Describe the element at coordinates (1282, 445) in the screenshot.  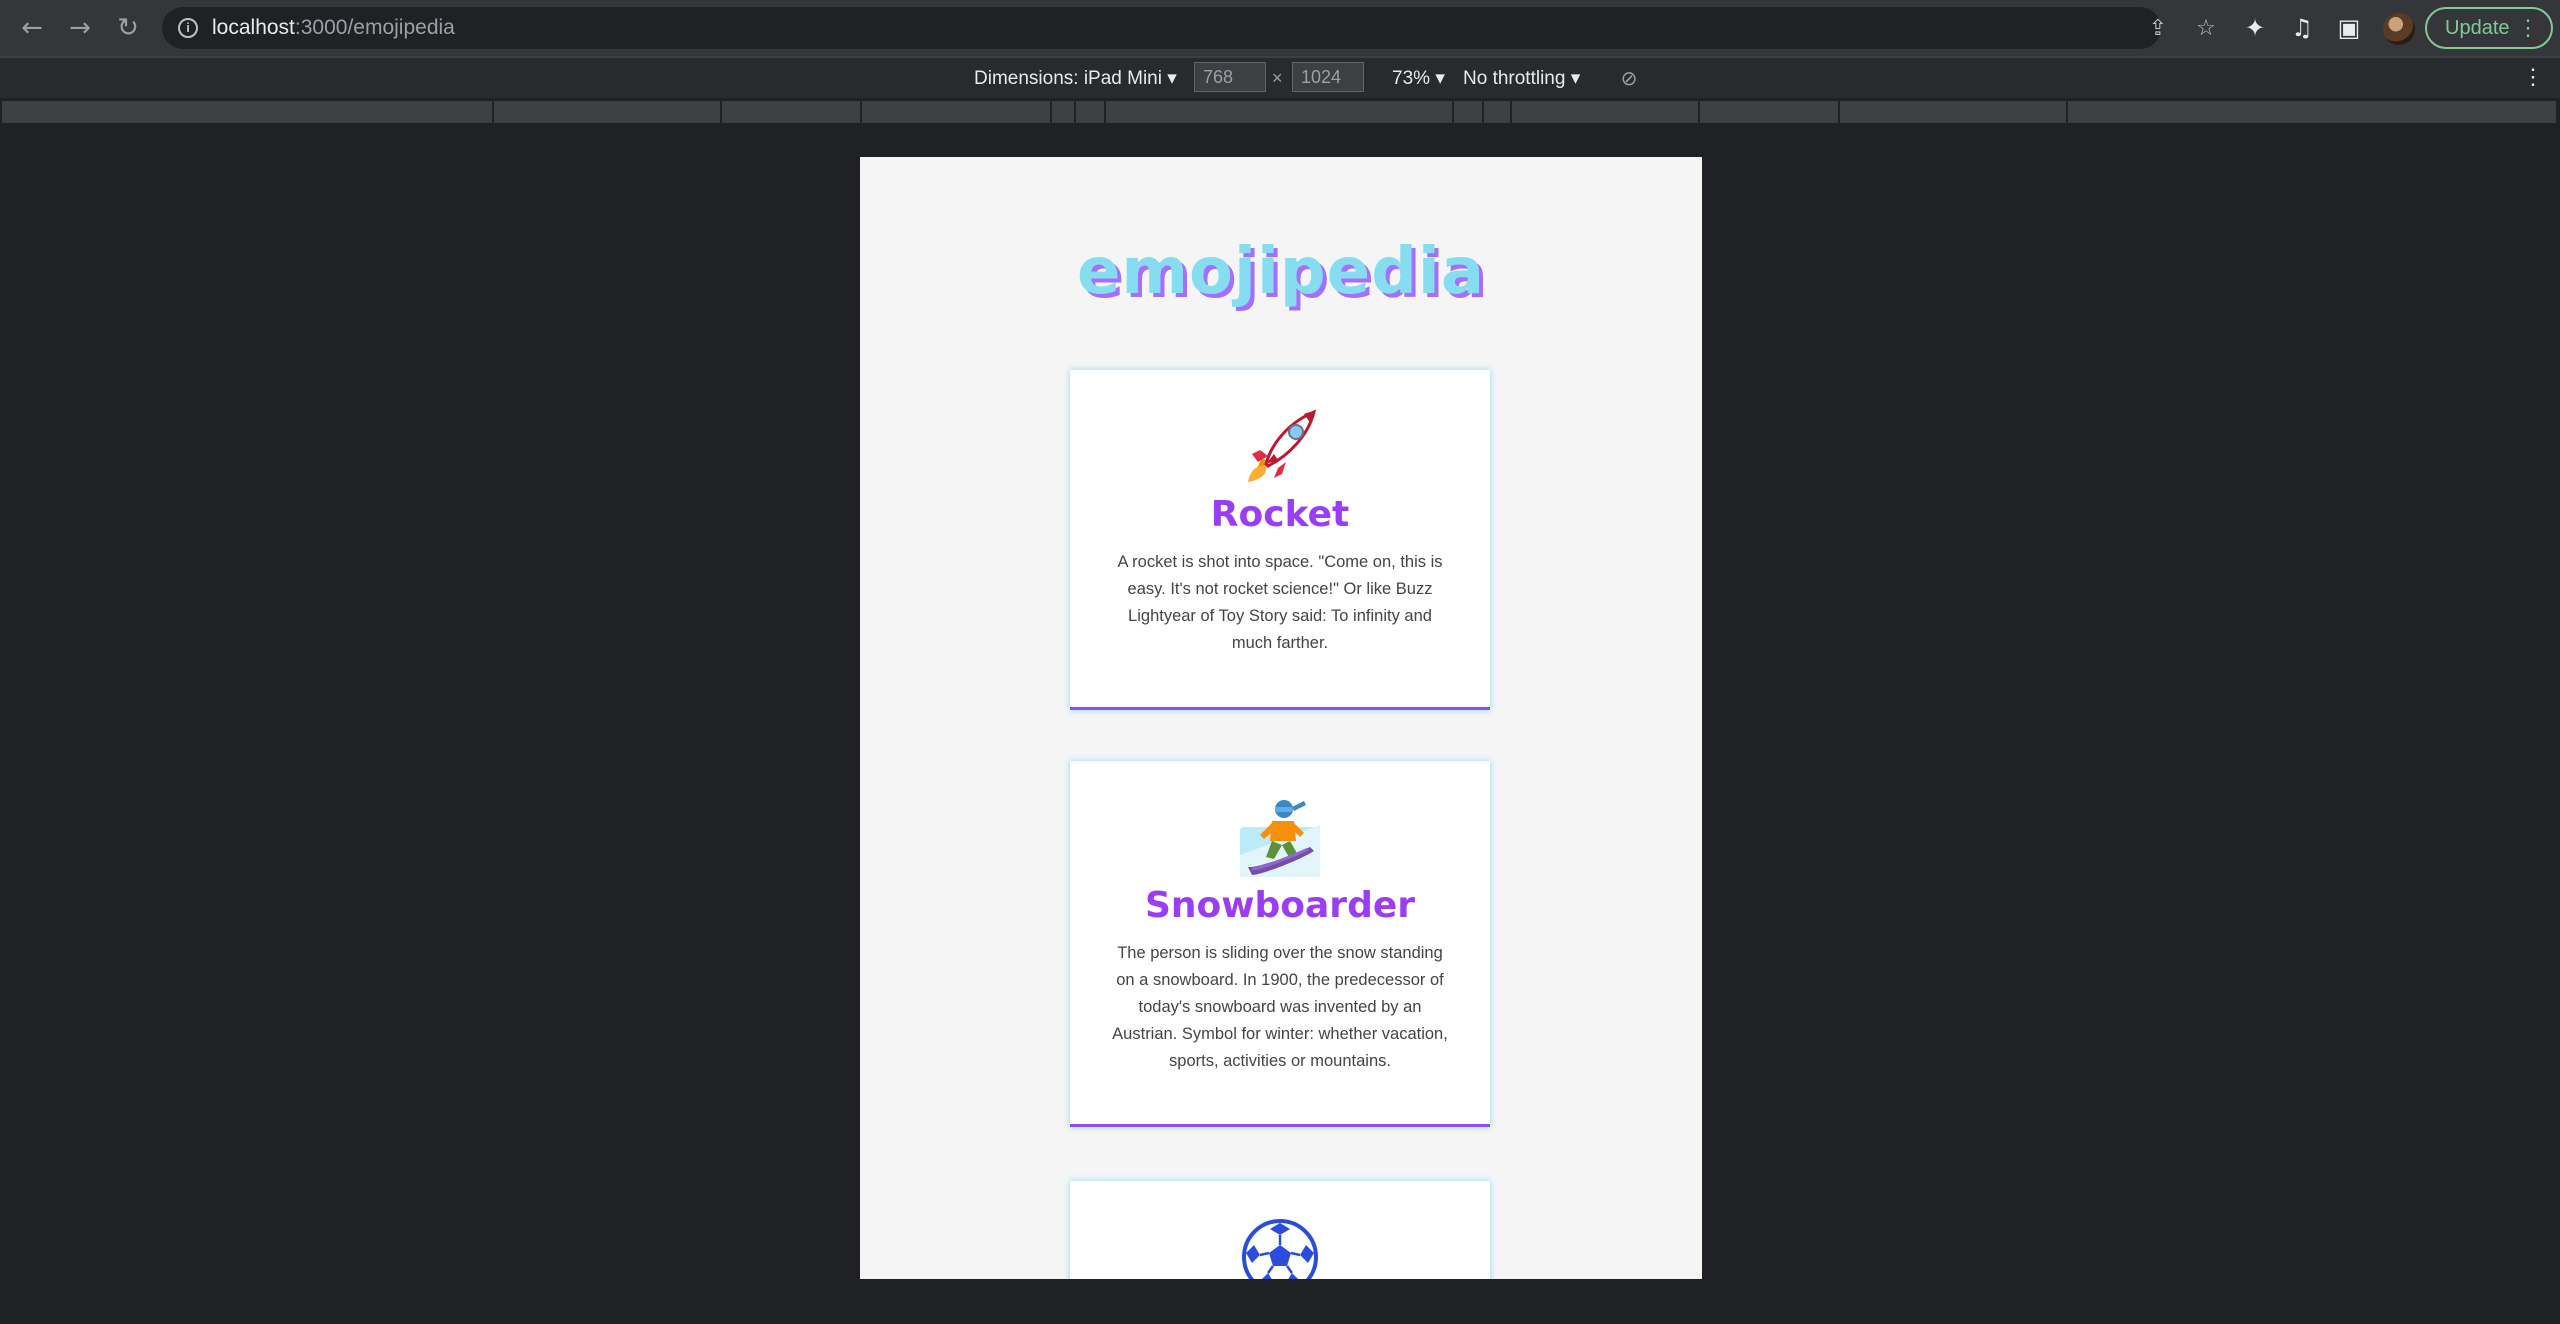
I see `rocket-icon` at that location.